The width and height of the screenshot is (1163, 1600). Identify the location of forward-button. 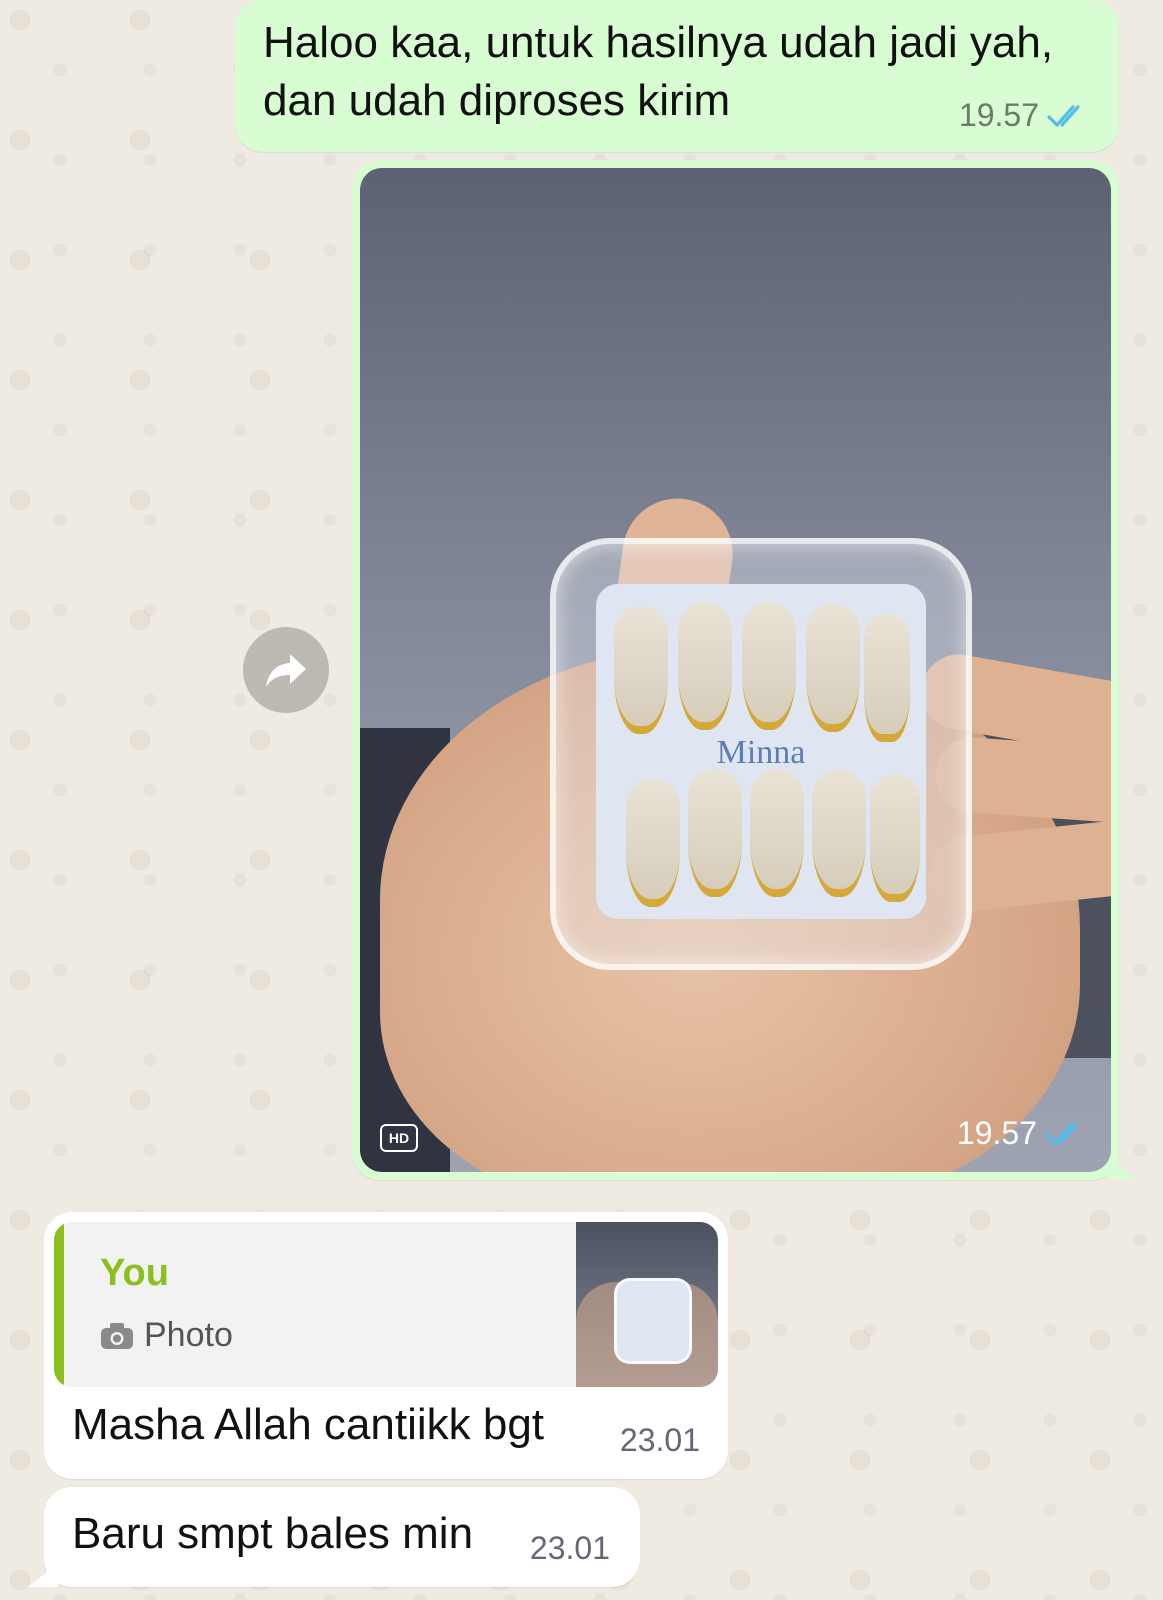
(286, 670).